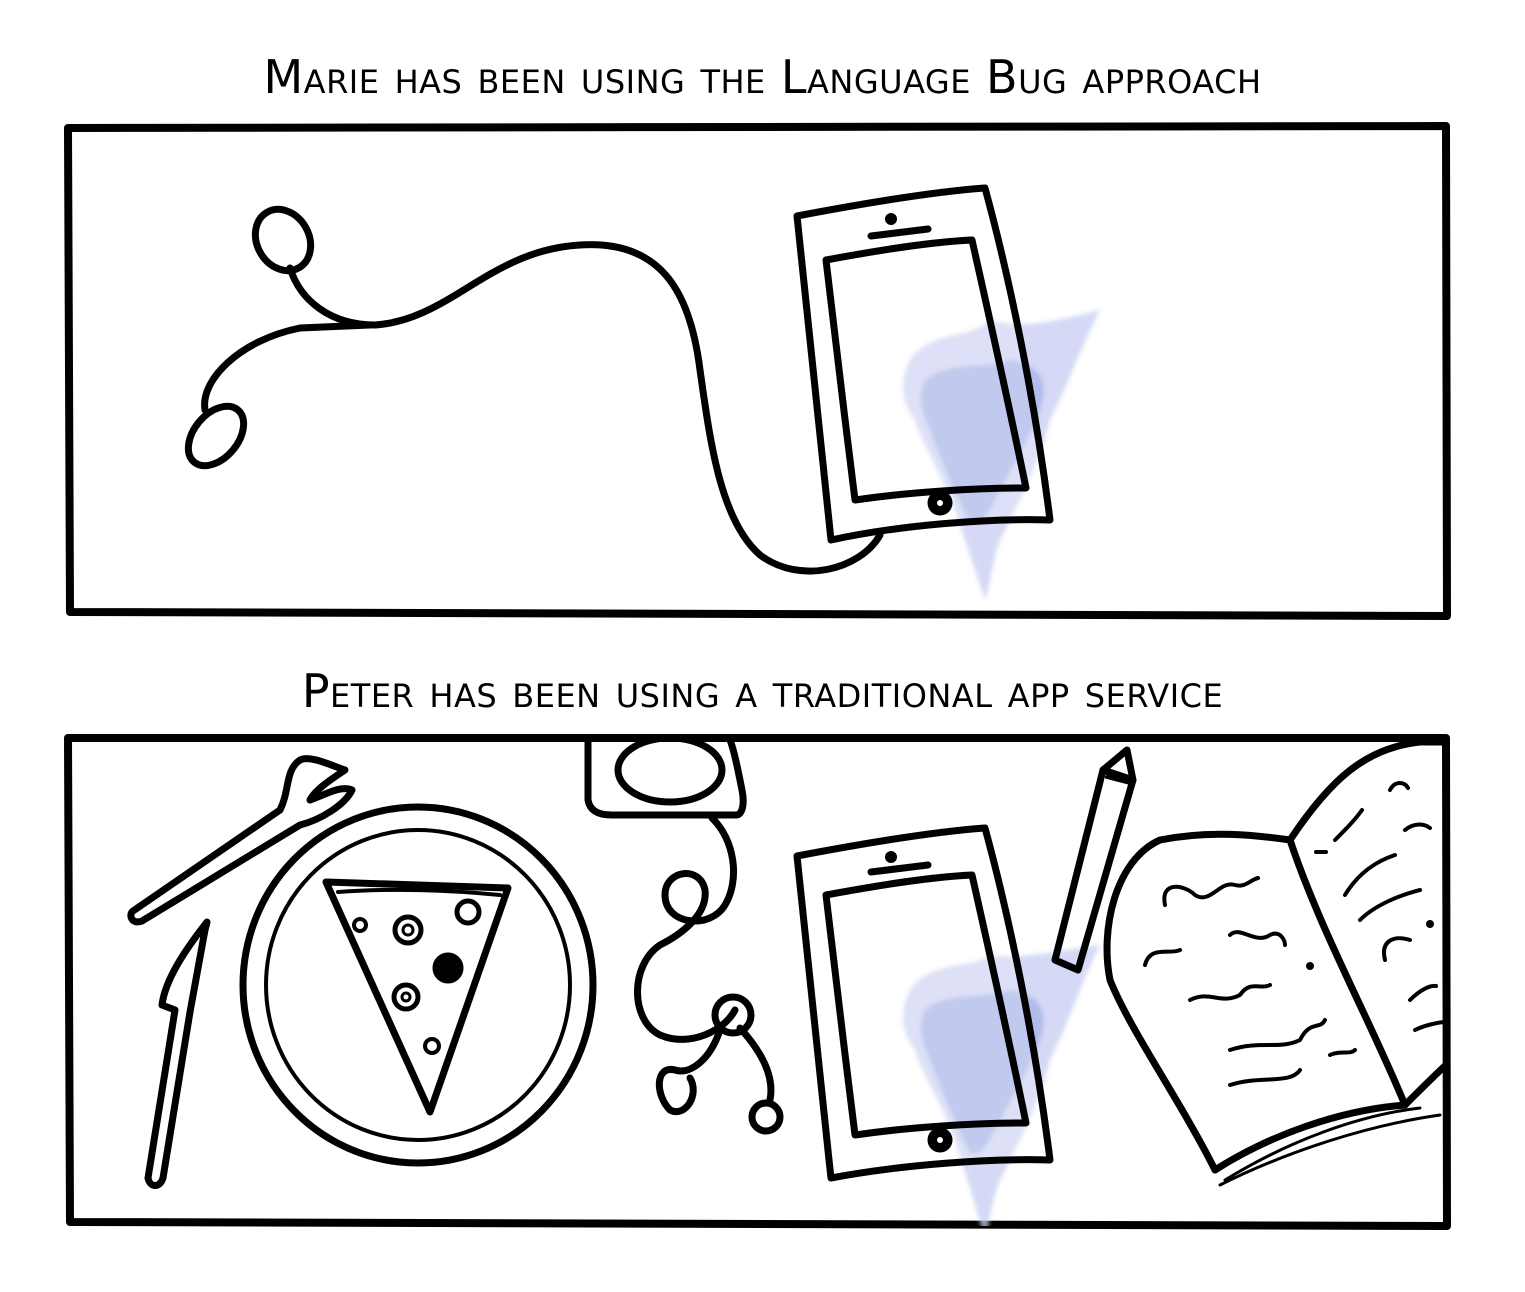 The image size is (1525, 1292). Describe the element at coordinates (417, 997) in the screenshot. I see `pizza-slice-icon` at that location.